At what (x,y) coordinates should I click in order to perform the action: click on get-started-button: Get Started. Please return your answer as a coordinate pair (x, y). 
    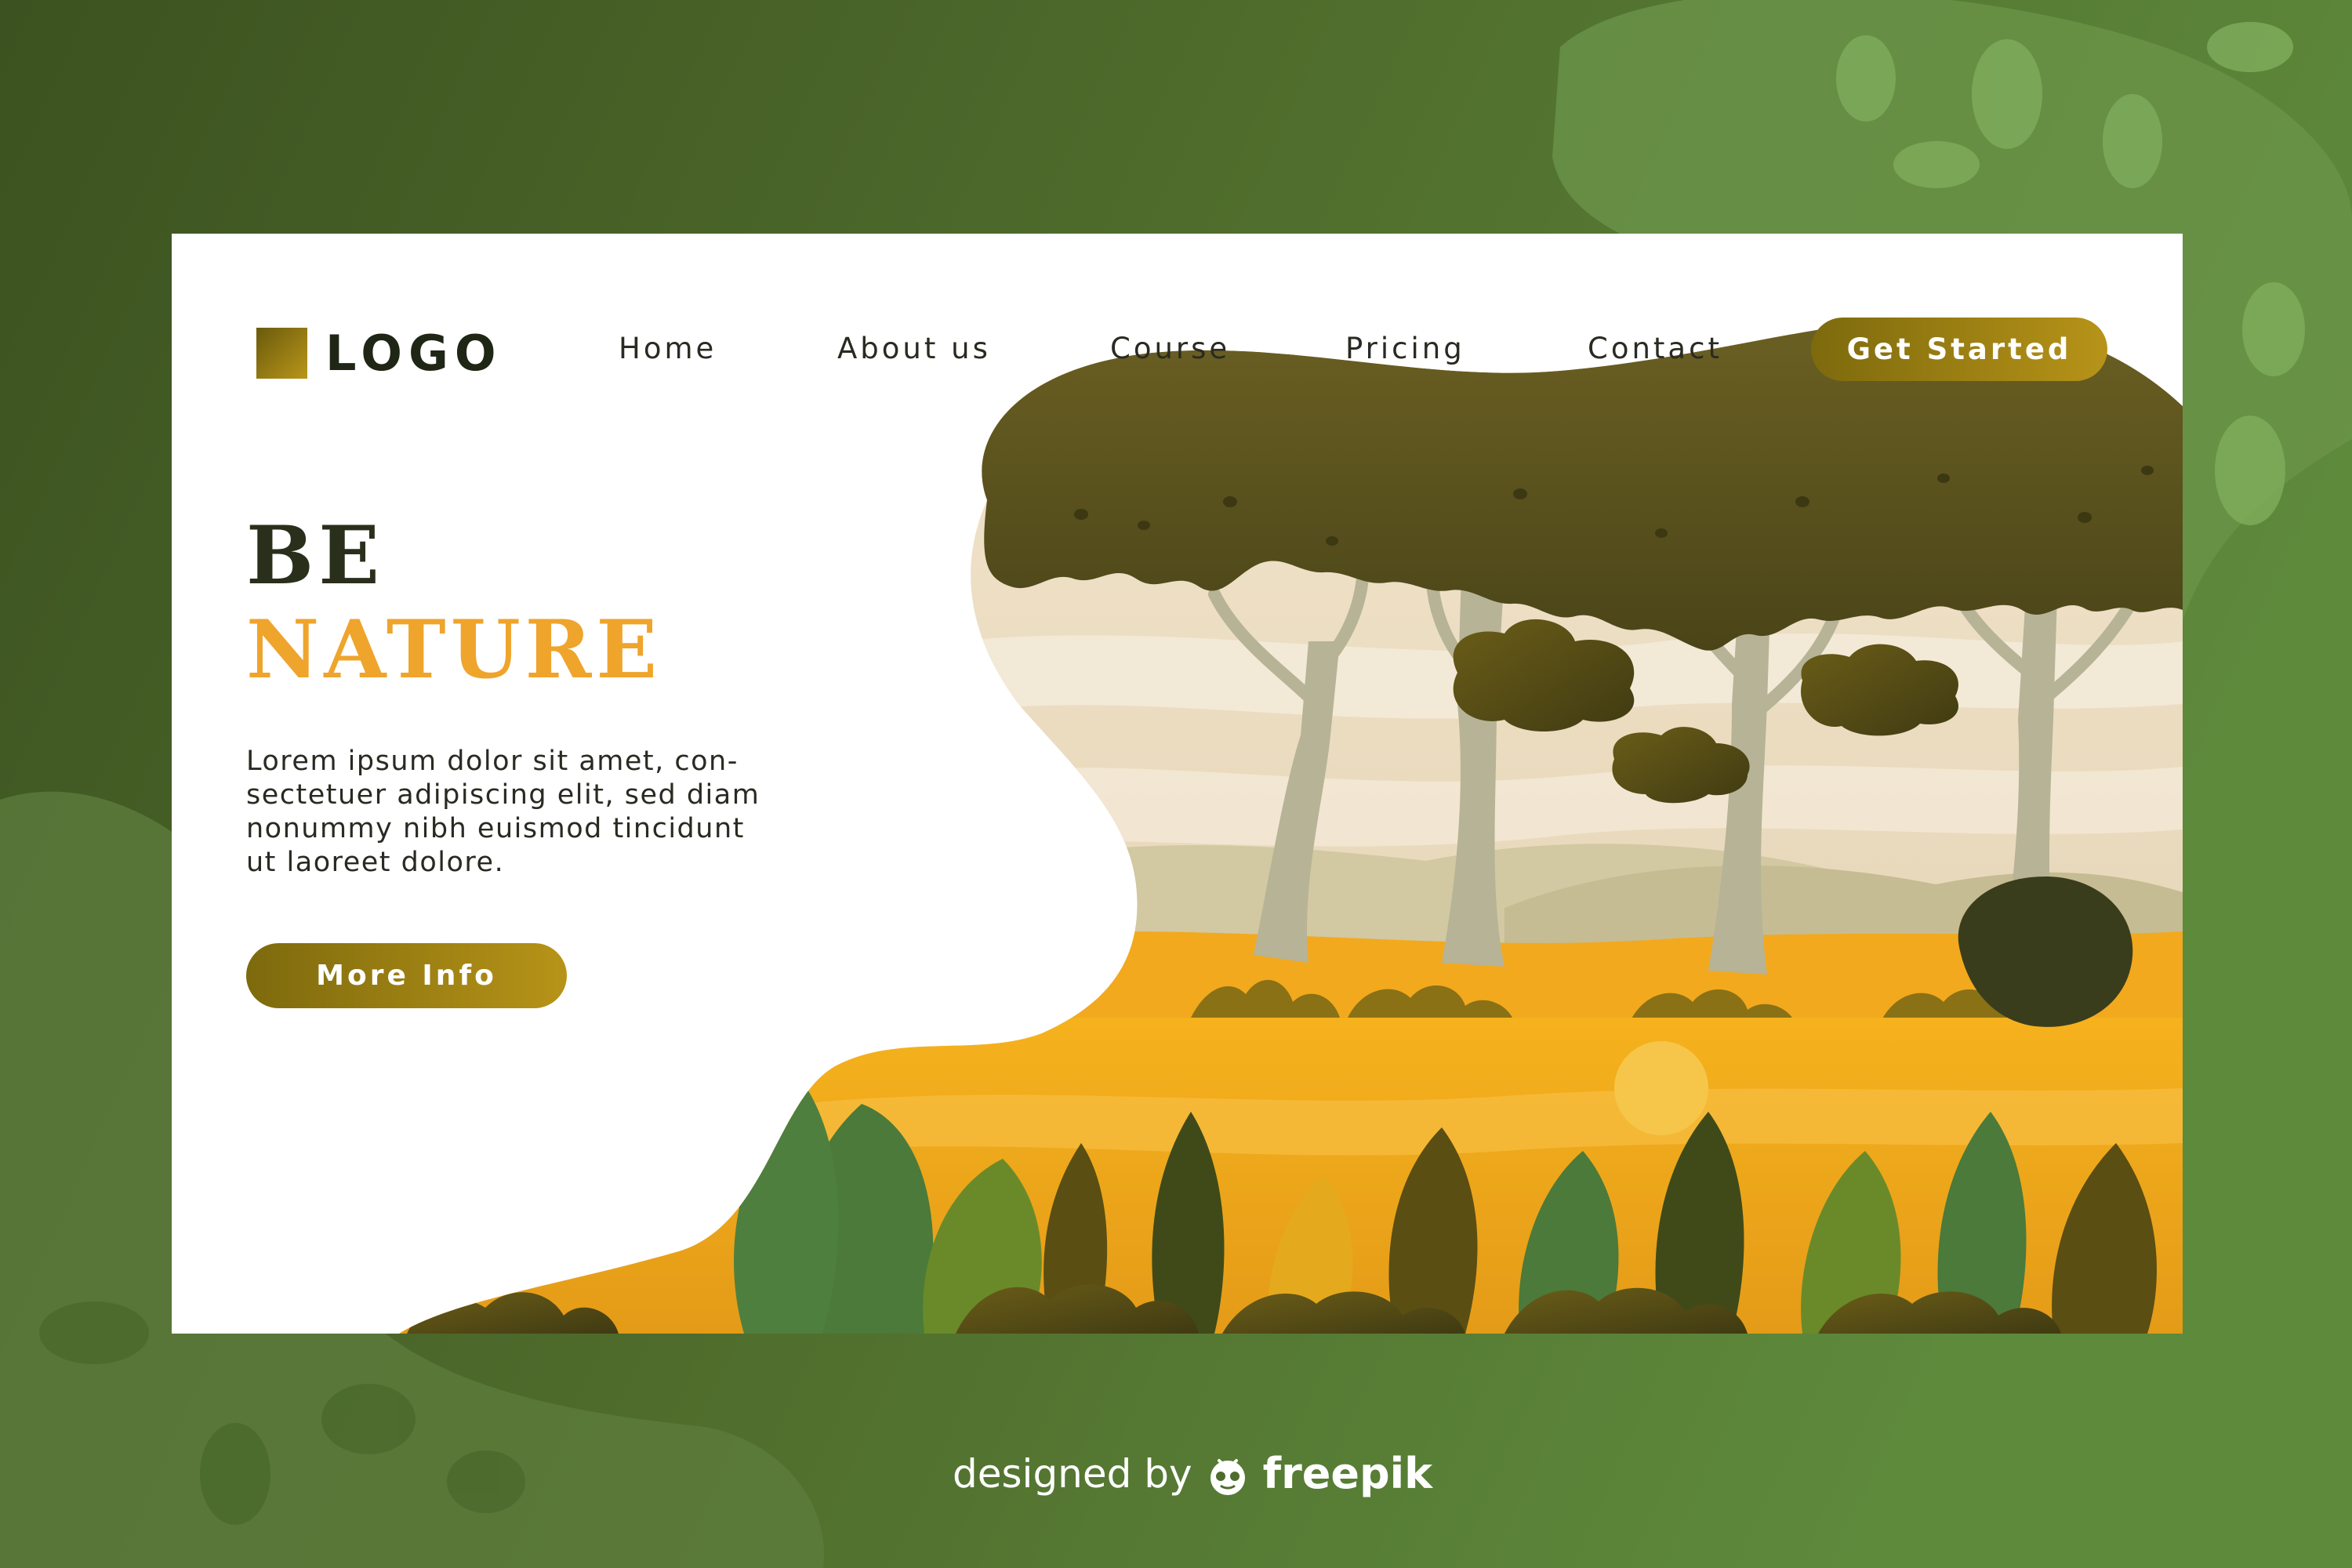
    Looking at the image, I should click on (1959, 349).